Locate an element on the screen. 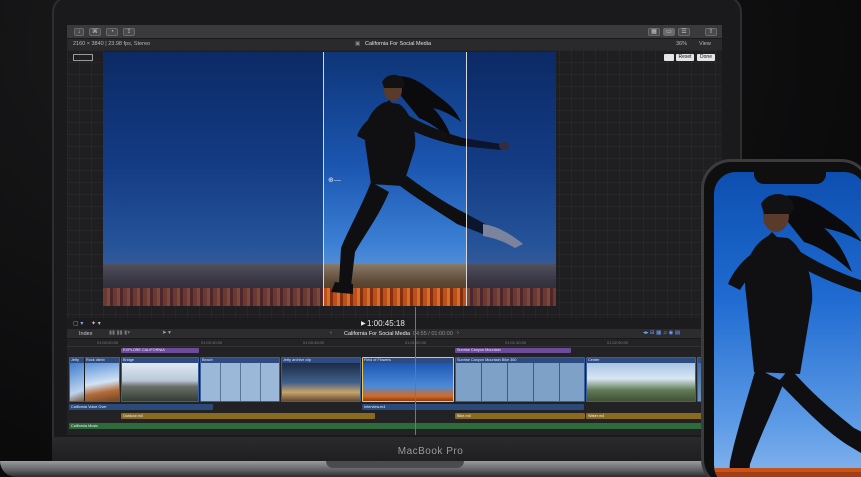  clip-appearance-icons: ◂▸ ⊟ ▦ ♫ ◉ ▤ is located at coordinates (661, 333).